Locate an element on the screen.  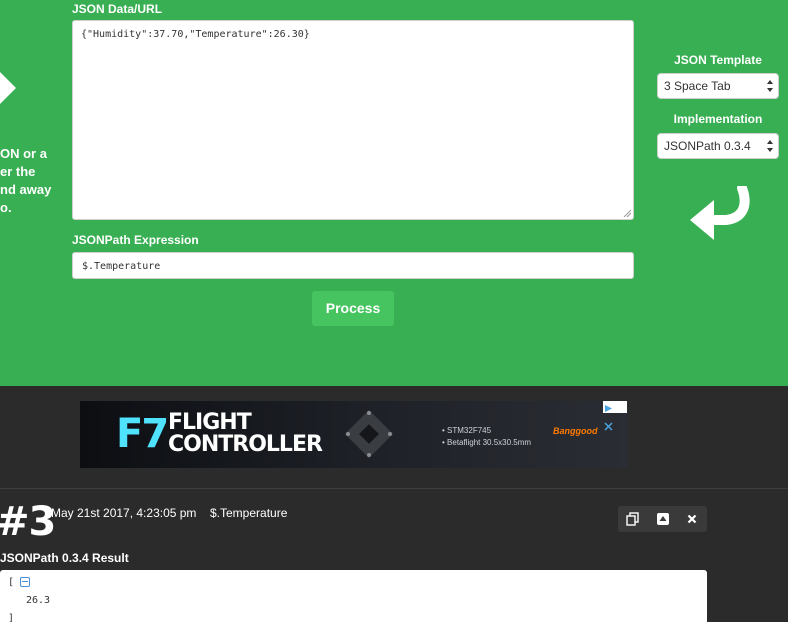
copy-icon is located at coordinates (633, 519).